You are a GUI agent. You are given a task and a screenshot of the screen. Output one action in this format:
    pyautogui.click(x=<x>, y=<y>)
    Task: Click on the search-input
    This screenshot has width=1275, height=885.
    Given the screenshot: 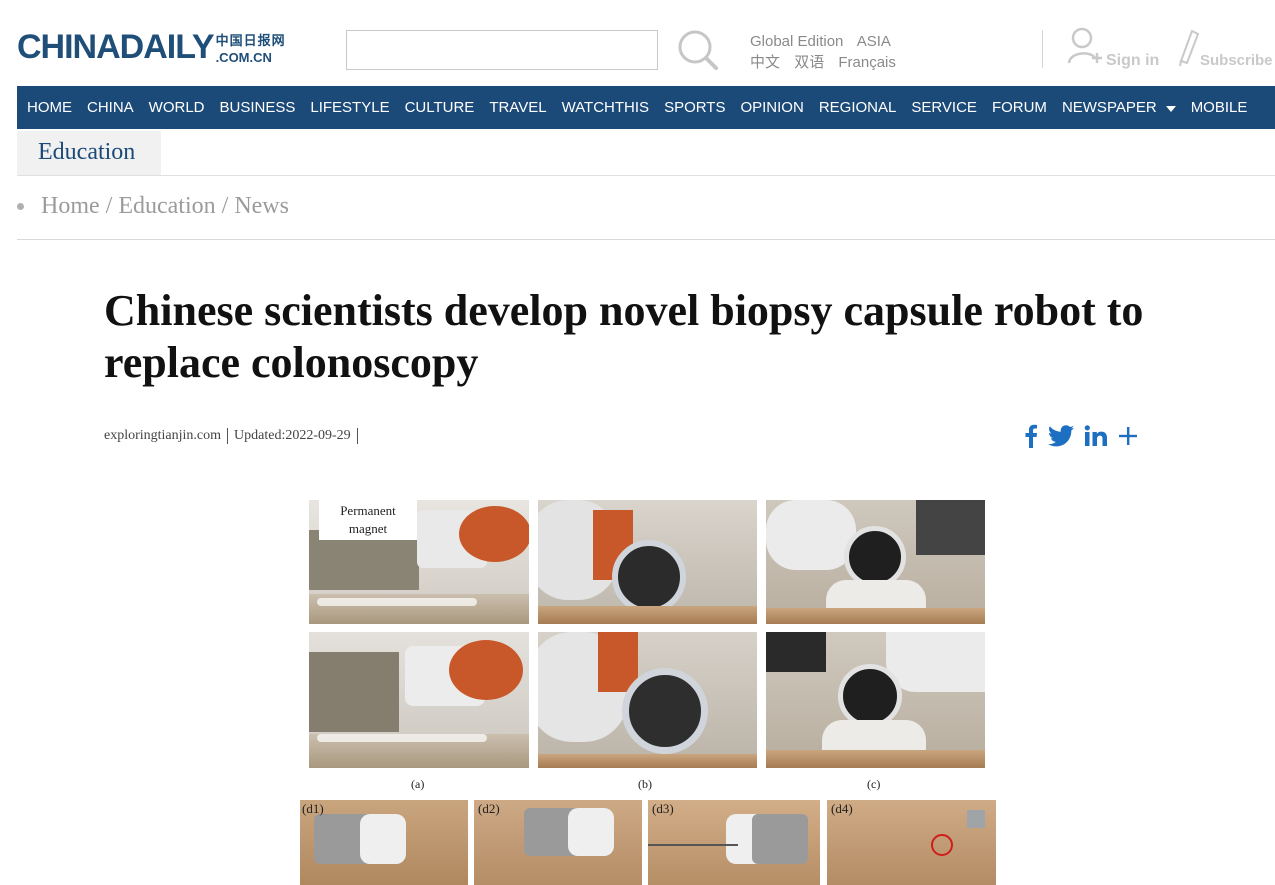 What is the action you would take?
    pyautogui.click(x=502, y=50)
    